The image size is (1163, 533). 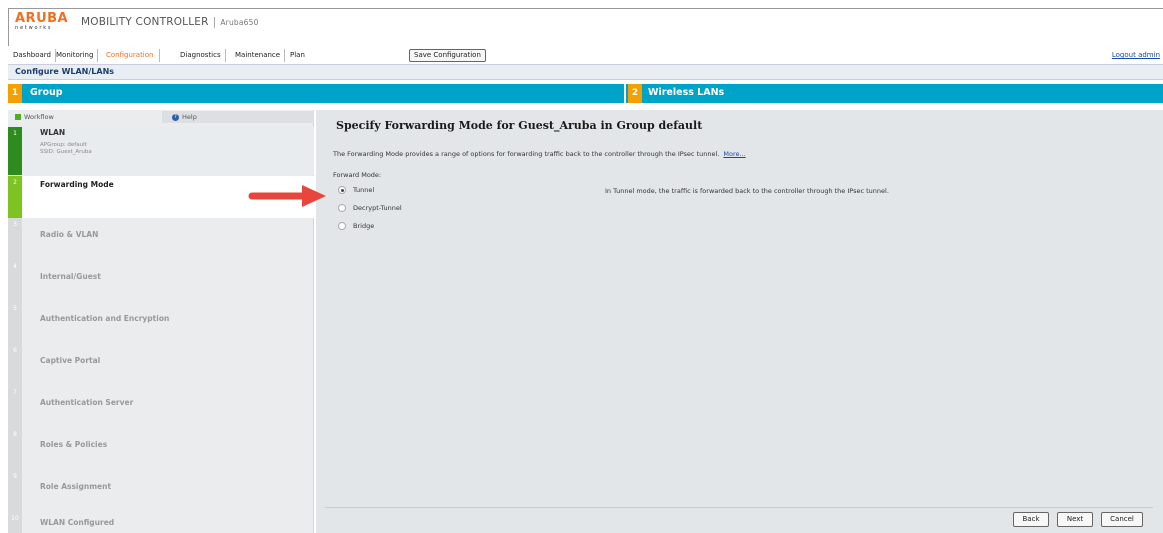 I want to click on sidebar-item-captive-portal: 6 Captive Portal, so click(x=161, y=365).